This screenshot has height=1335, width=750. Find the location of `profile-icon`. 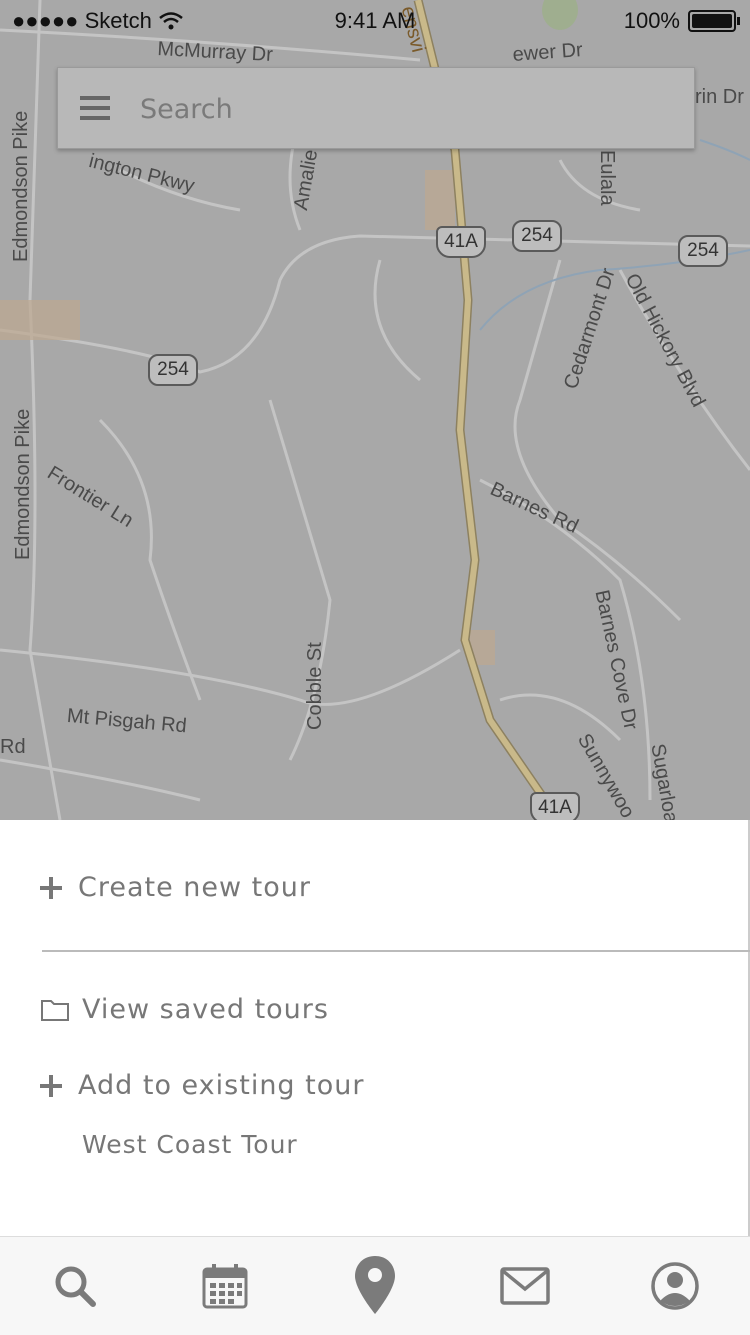

profile-icon is located at coordinates (675, 1286).